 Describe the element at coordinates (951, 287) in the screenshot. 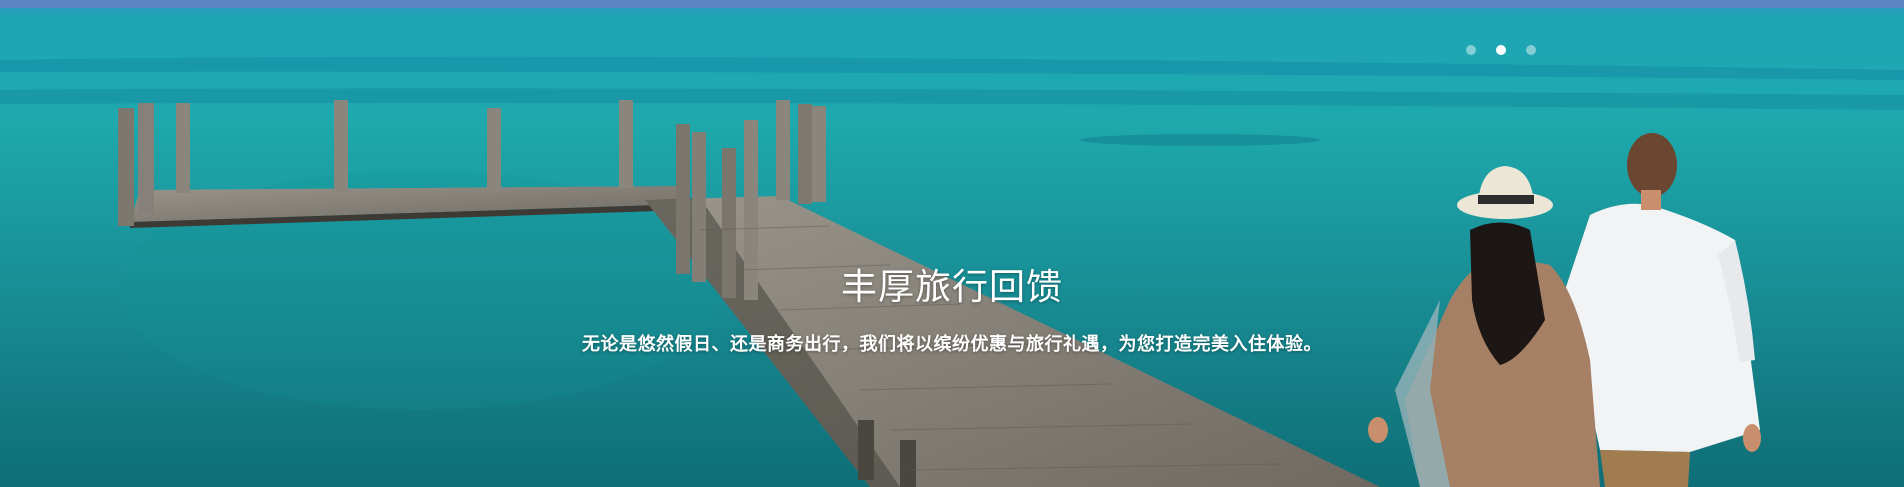

I see `hero-title: 丰厚旅行回馈` at that location.